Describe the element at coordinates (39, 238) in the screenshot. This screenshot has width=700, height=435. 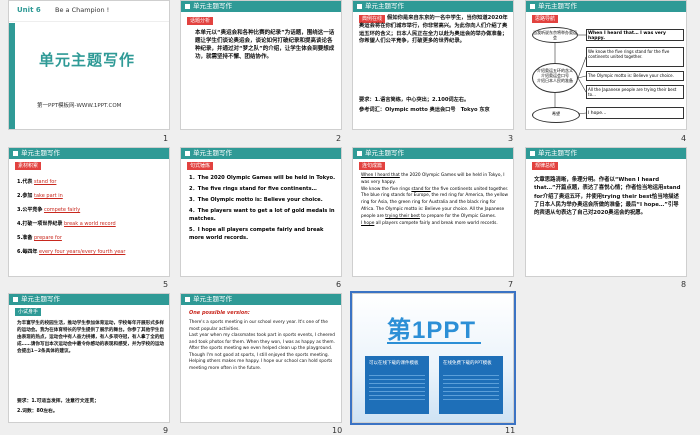
I see `phrase-item: 5.准备 prepare for` at that location.